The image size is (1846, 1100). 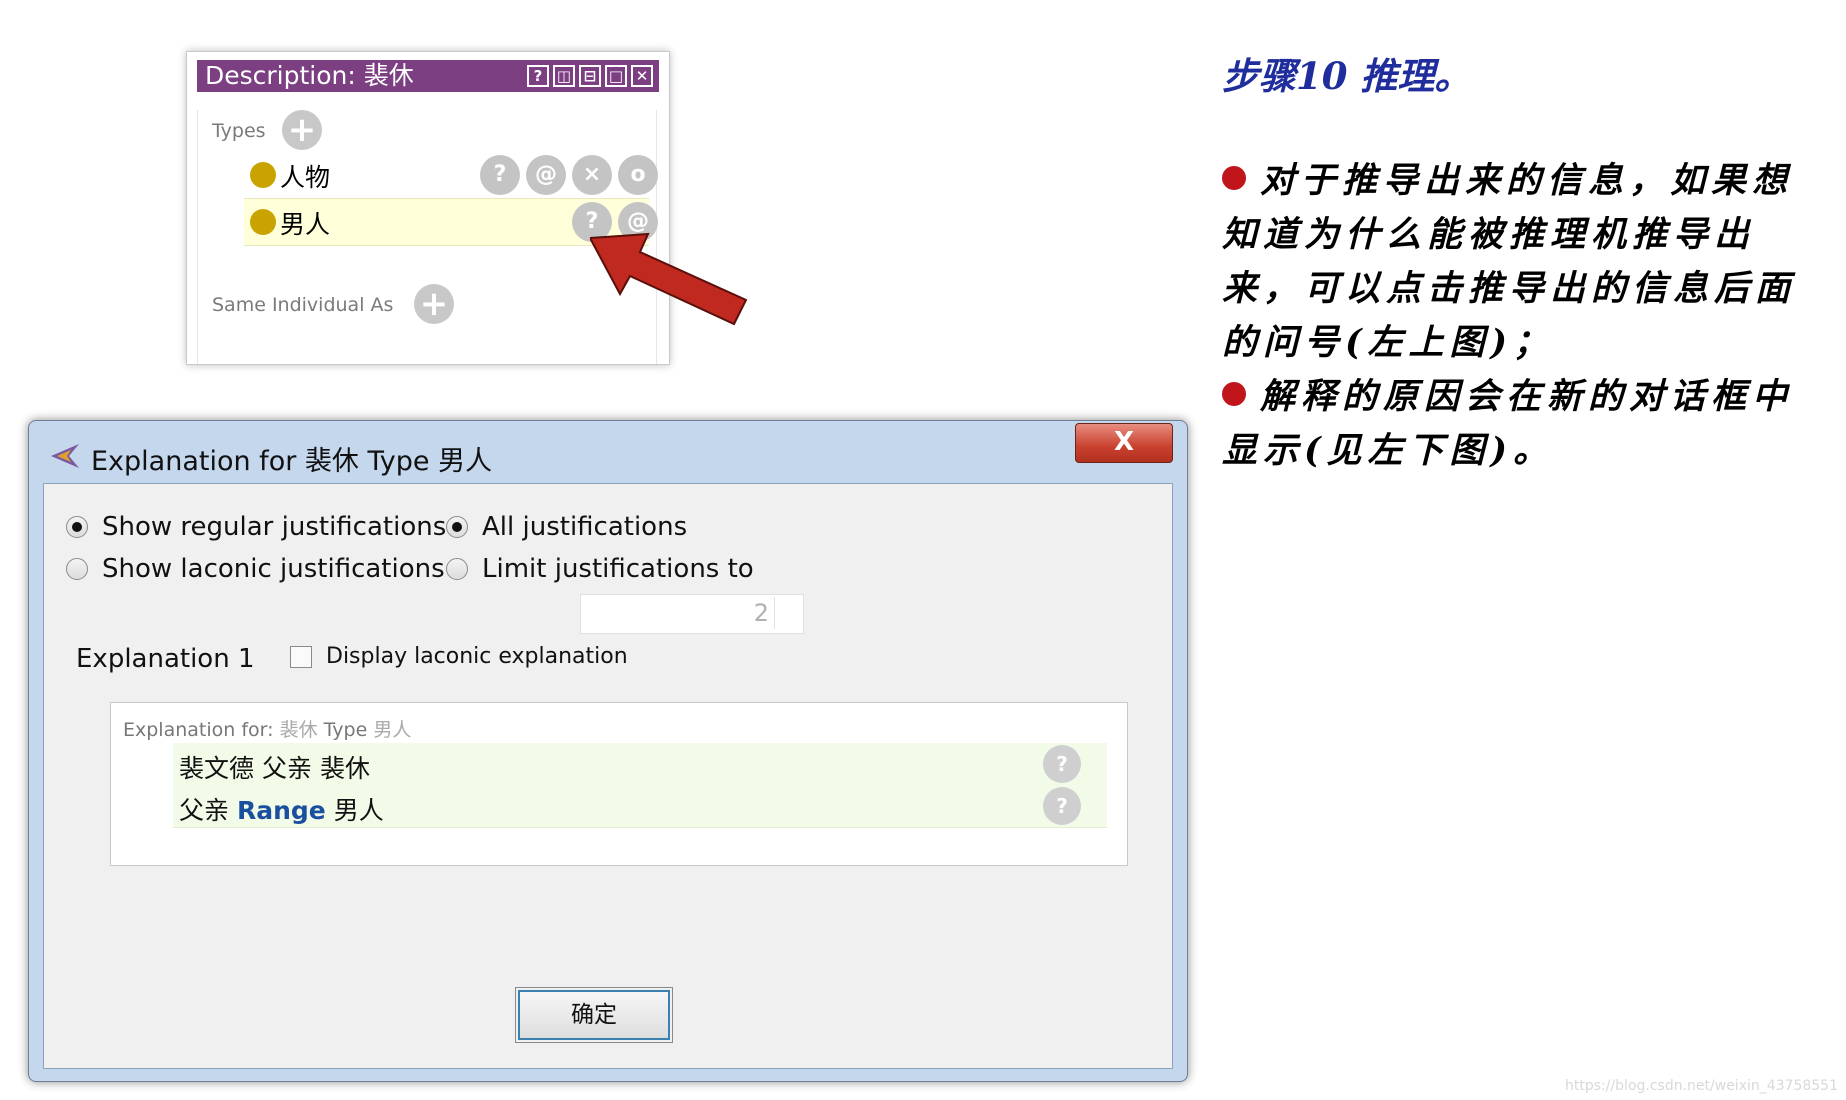 I want to click on step-heading: 步骤10 推理。, so click(x=1347, y=76).